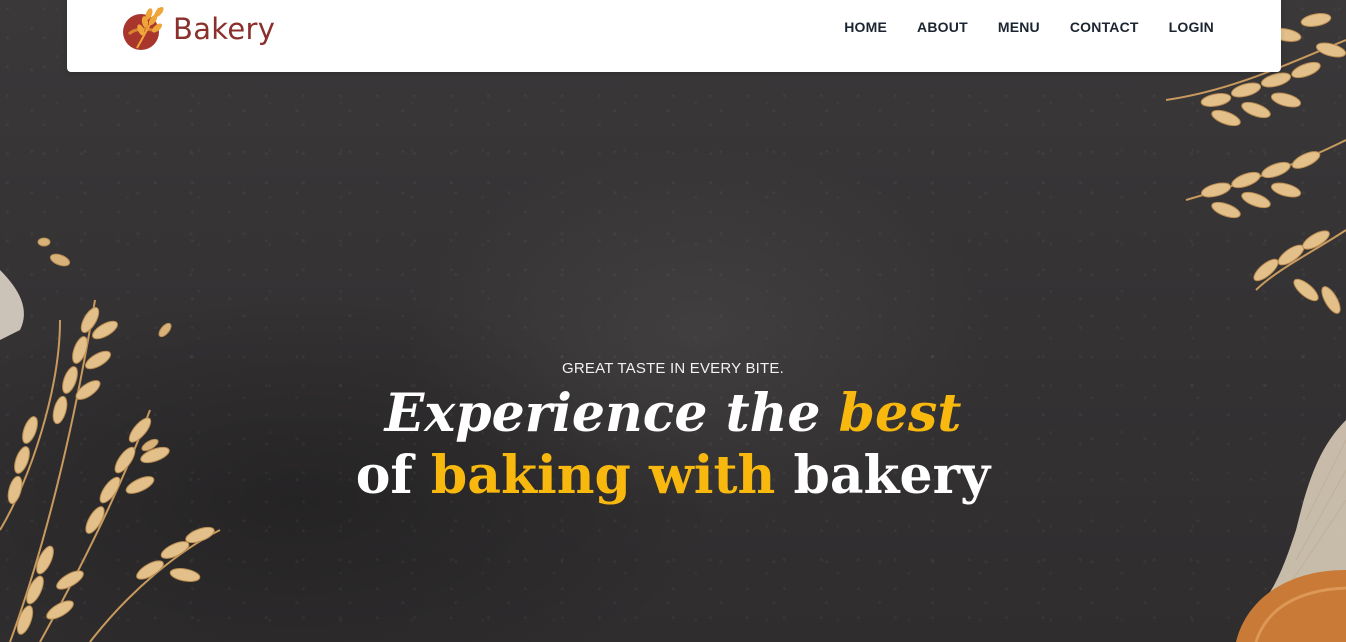 The width and height of the screenshot is (1346, 642). I want to click on headline-text-bakery: bakery, so click(883, 475).